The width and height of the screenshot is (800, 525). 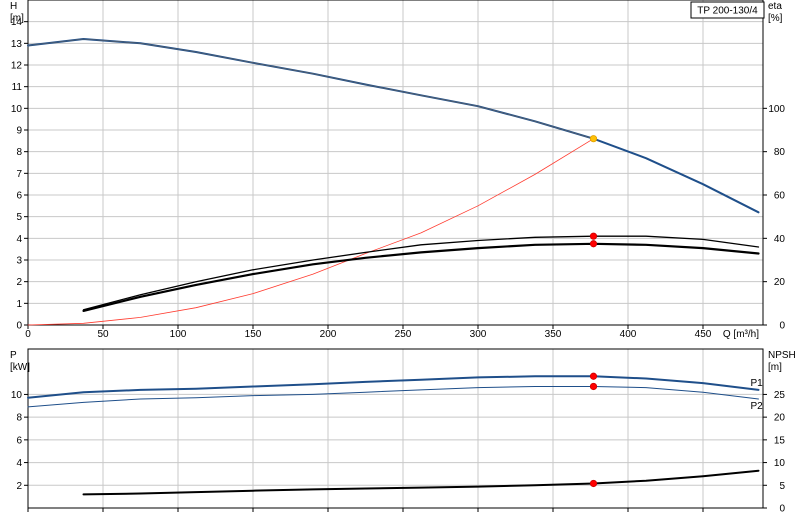 I want to click on panel1-ytick-label-left-10: 10, so click(x=17, y=109).